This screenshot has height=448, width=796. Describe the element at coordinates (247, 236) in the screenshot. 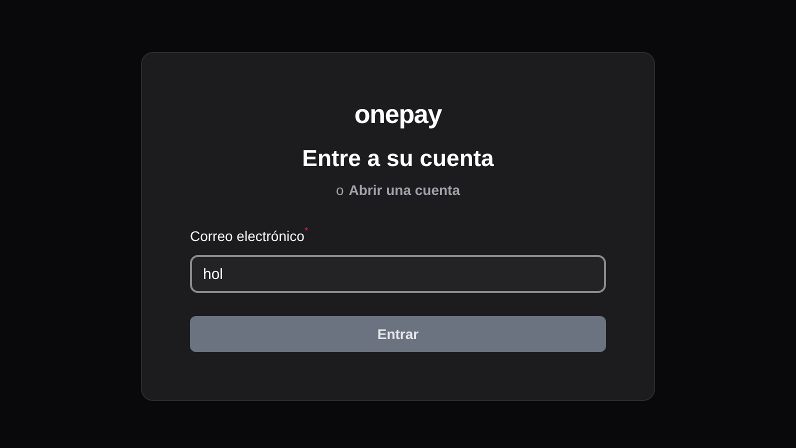

I see `email-label: Correo electrónico` at that location.